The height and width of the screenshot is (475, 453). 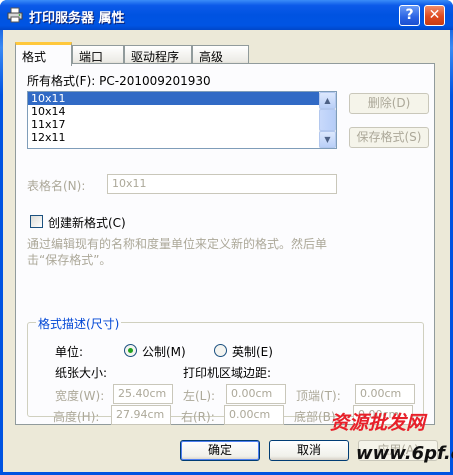 I want to click on ok-button: 确定, so click(x=220, y=450).